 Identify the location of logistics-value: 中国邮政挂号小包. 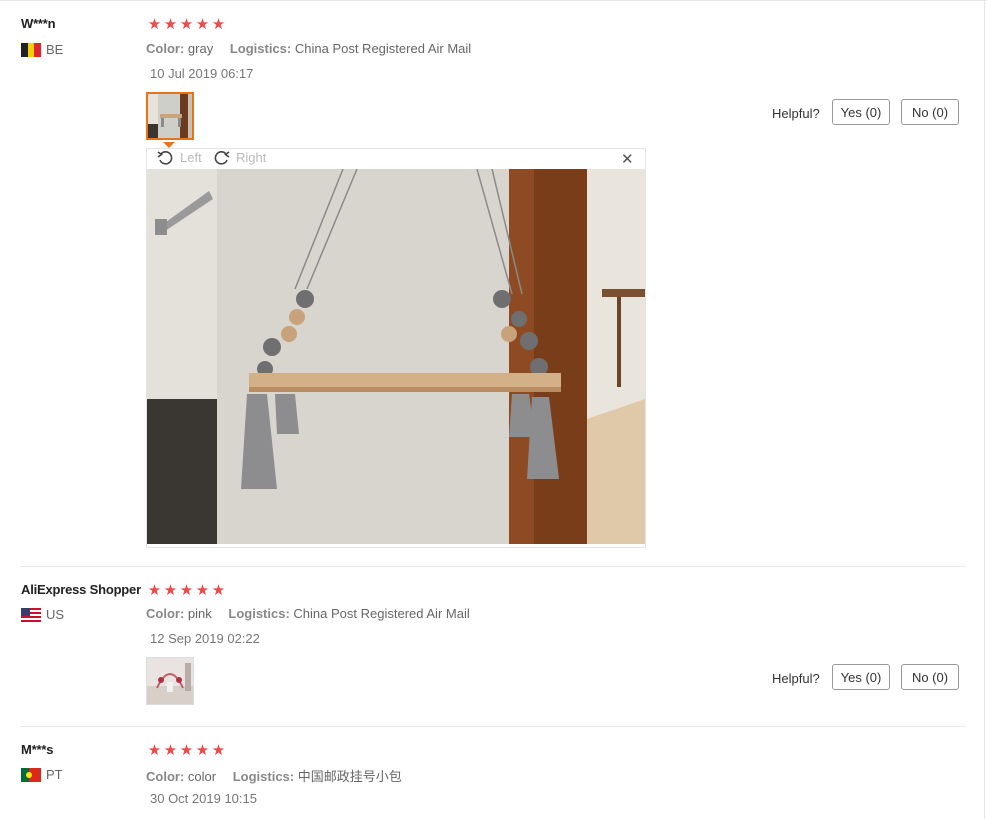
(349, 776).